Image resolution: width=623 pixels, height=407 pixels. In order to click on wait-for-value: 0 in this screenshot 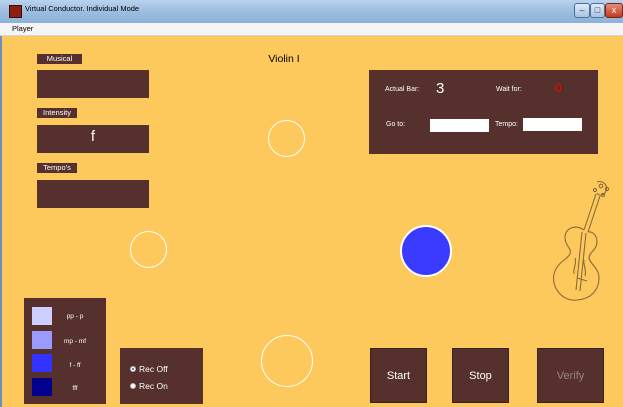, I will do `click(558, 88)`.